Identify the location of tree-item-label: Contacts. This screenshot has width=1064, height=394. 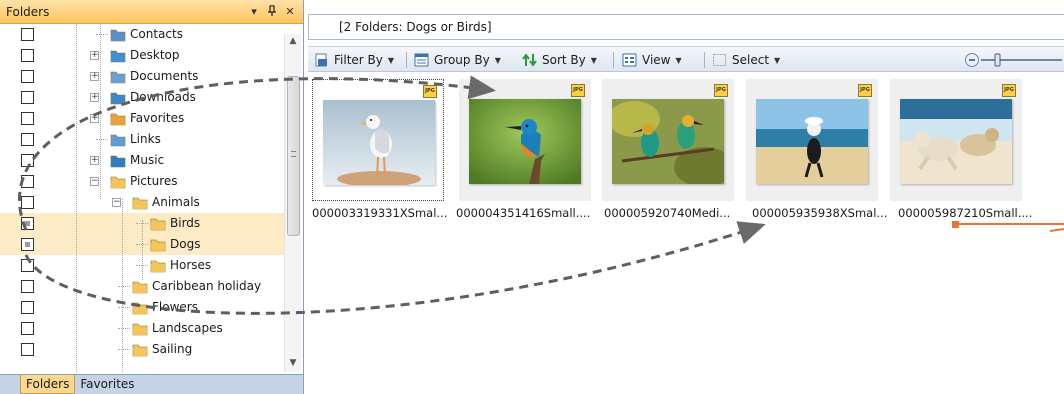
(156, 34).